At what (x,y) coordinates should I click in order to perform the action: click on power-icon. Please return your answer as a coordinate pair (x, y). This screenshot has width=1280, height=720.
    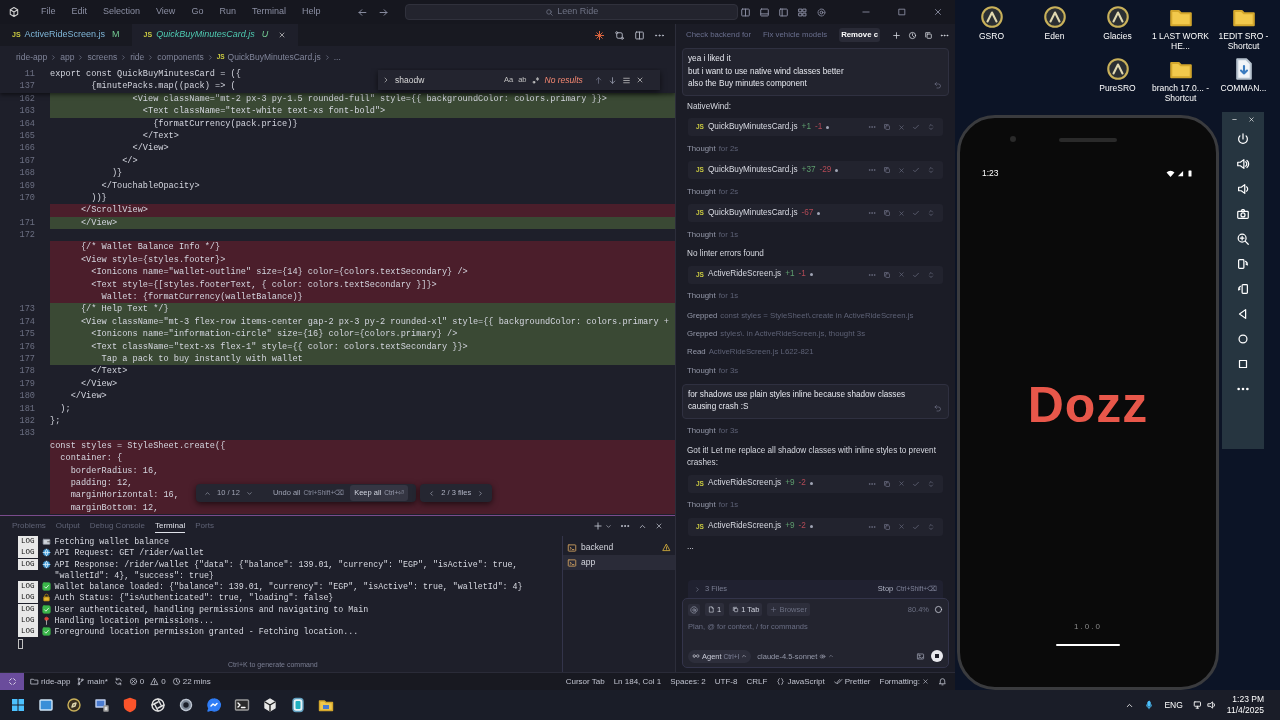
    Looking at the image, I should click on (1243, 139).